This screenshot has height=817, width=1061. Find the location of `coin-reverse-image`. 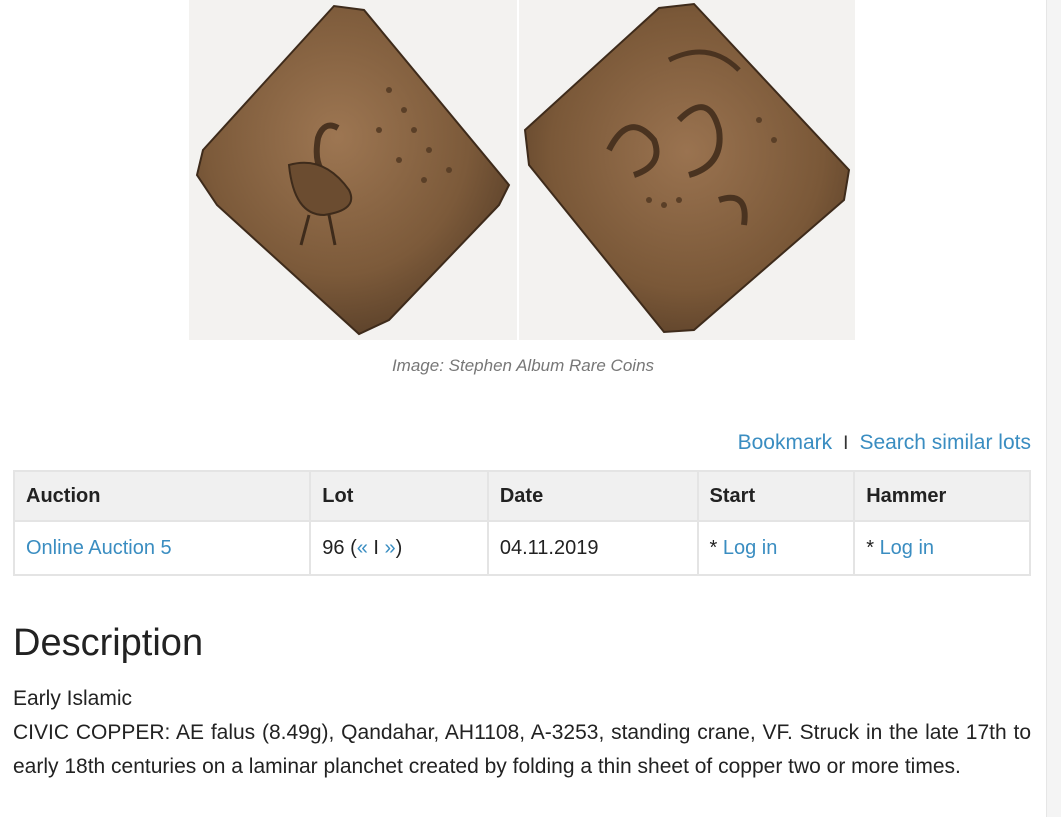

coin-reverse-image is located at coordinates (687, 170).